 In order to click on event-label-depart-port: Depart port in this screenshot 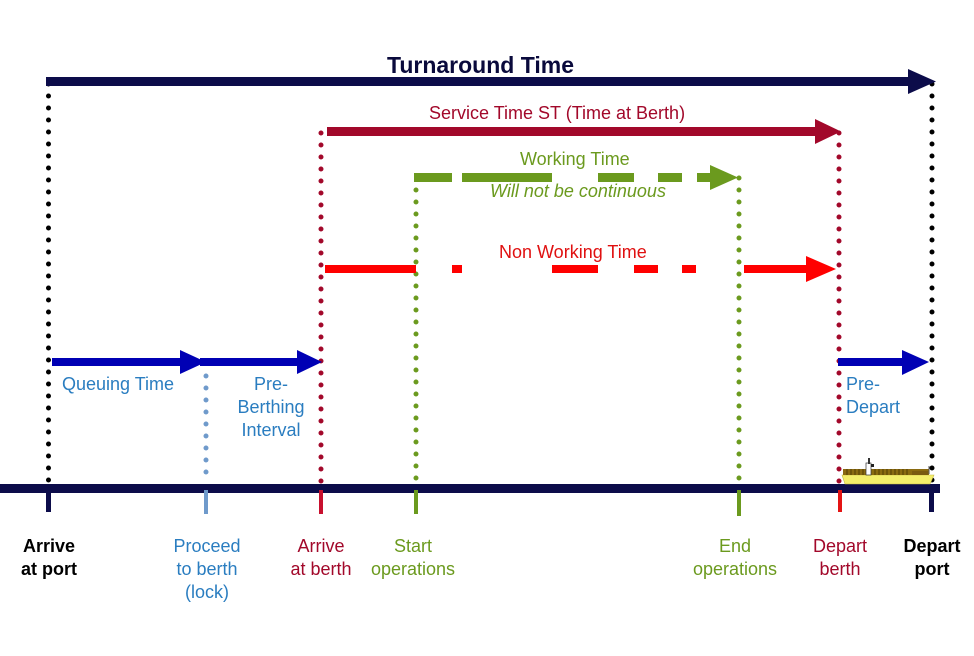, I will do `click(932, 558)`.